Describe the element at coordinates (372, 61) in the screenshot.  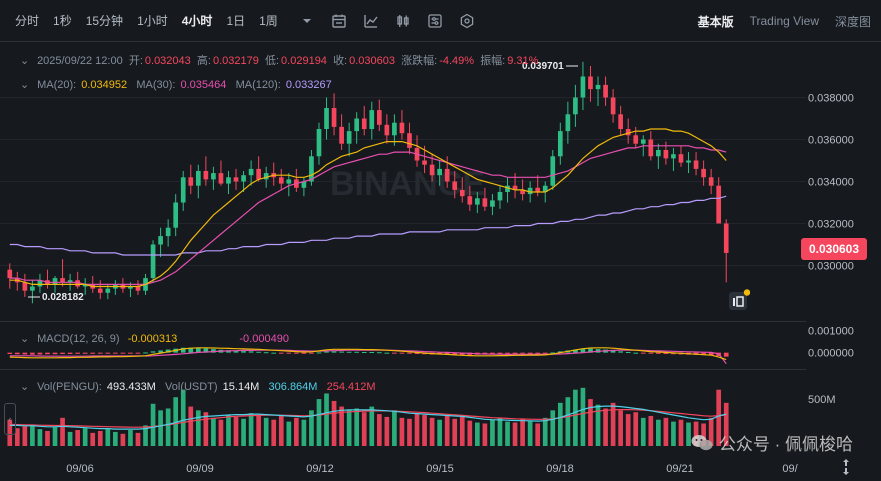
I see `close-value: 0.030603` at that location.